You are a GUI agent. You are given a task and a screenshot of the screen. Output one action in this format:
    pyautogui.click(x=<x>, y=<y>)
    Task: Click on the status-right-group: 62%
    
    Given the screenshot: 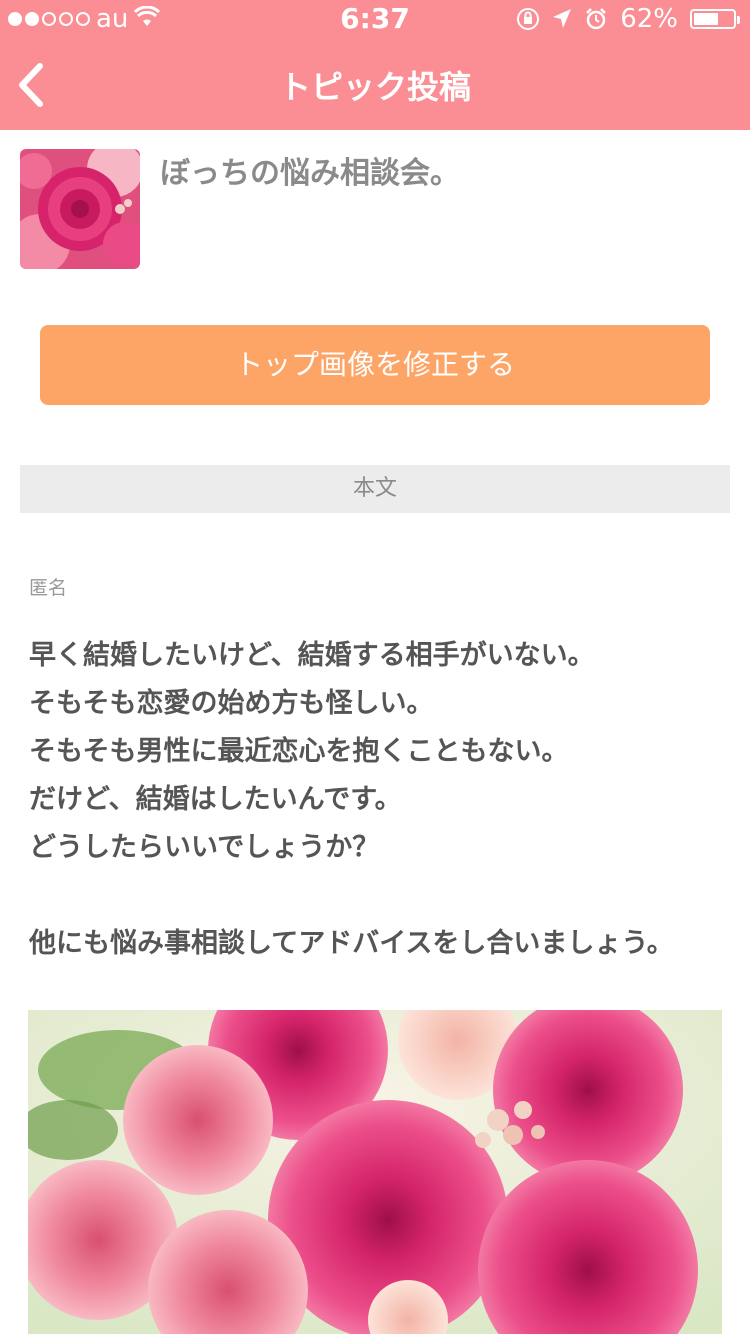 What is the action you would take?
    pyautogui.click(x=628, y=19)
    